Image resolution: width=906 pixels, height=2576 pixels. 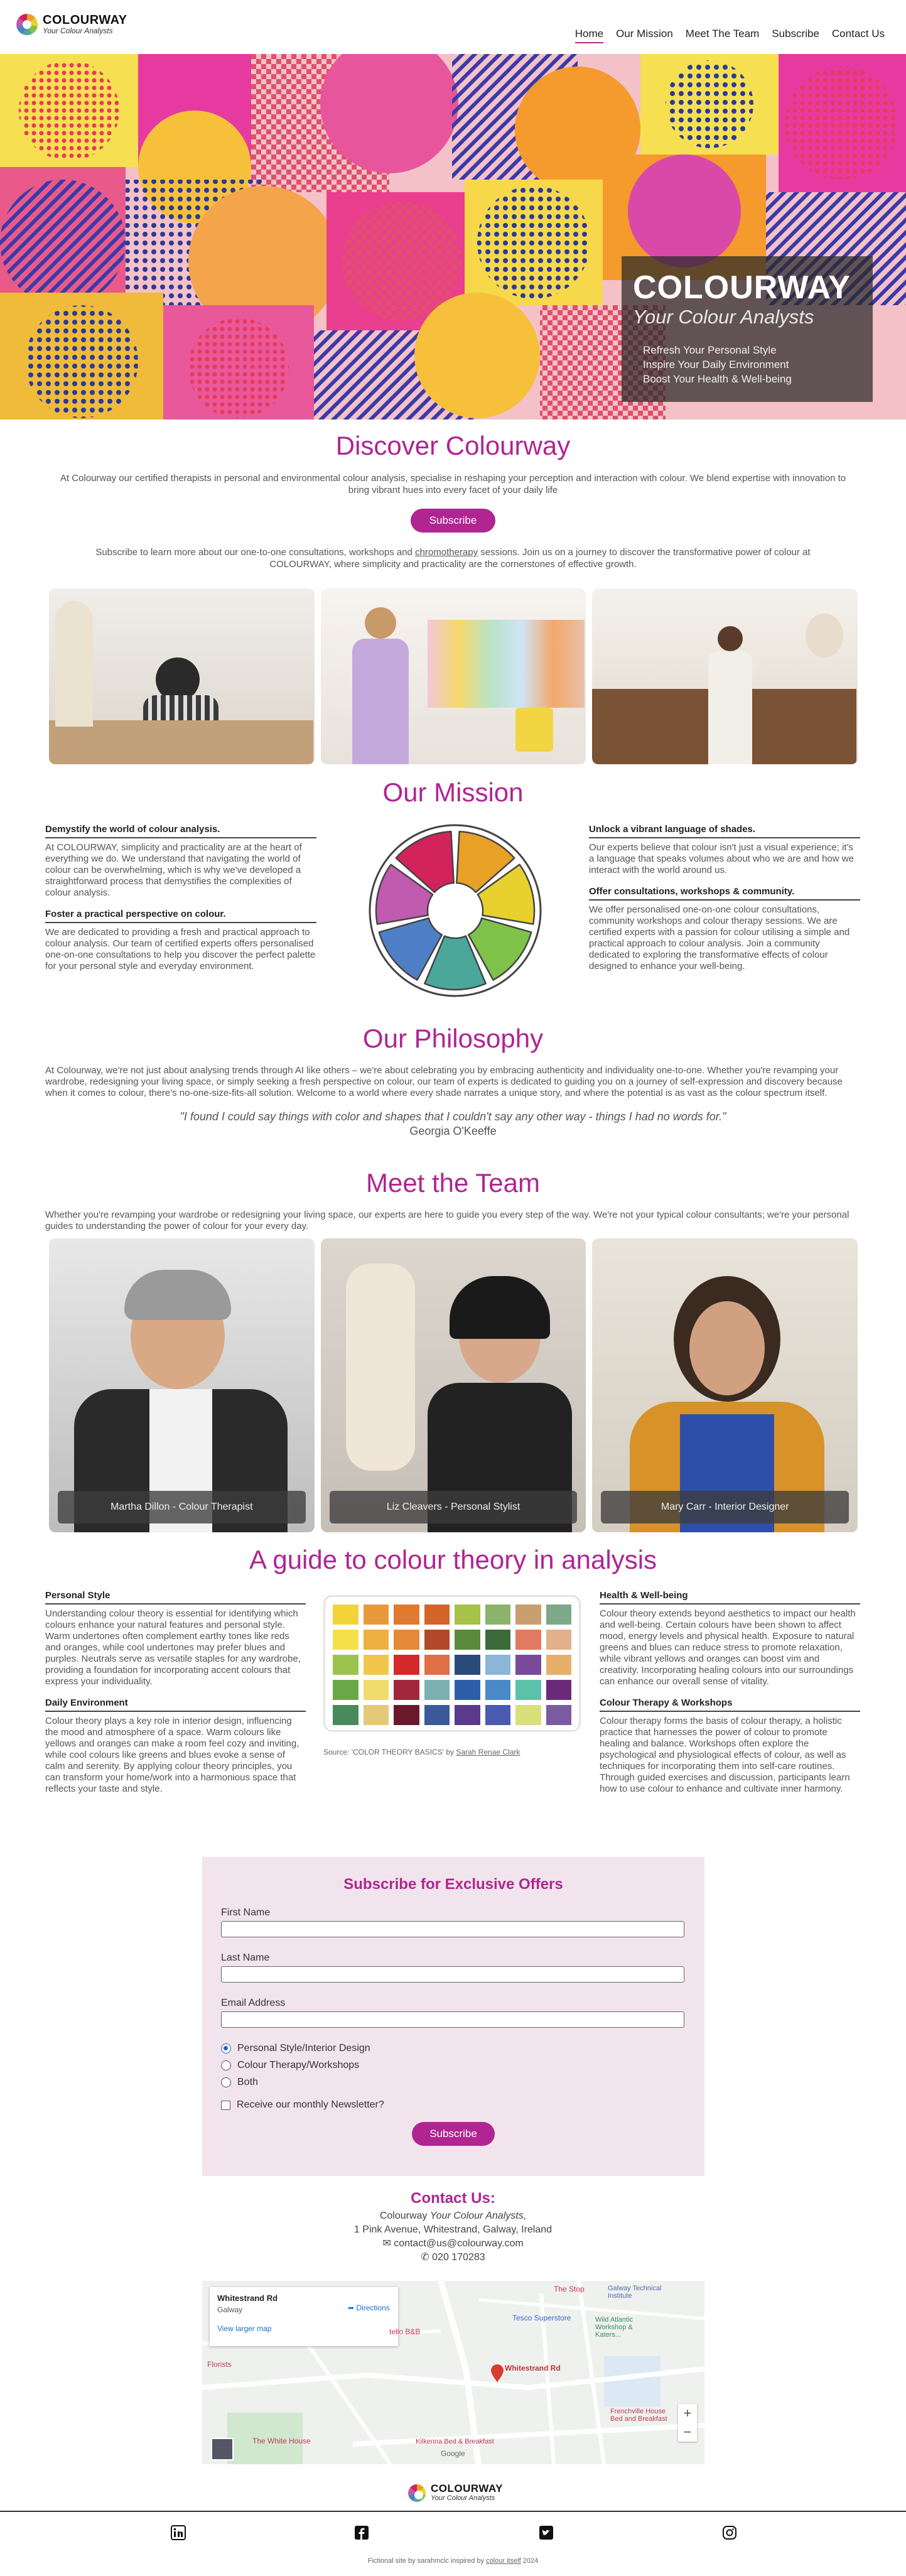 What do you see at coordinates (453, 2258) in the screenshot?
I see `contact-phone-row: ✆ 020 170283` at bounding box center [453, 2258].